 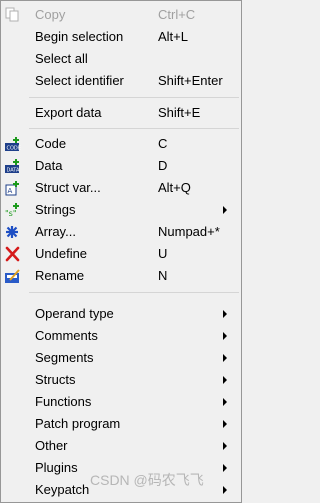 What do you see at coordinates (163, 275) in the screenshot?
I see `menu-shortcut: N` at bounding box center [163, 275].